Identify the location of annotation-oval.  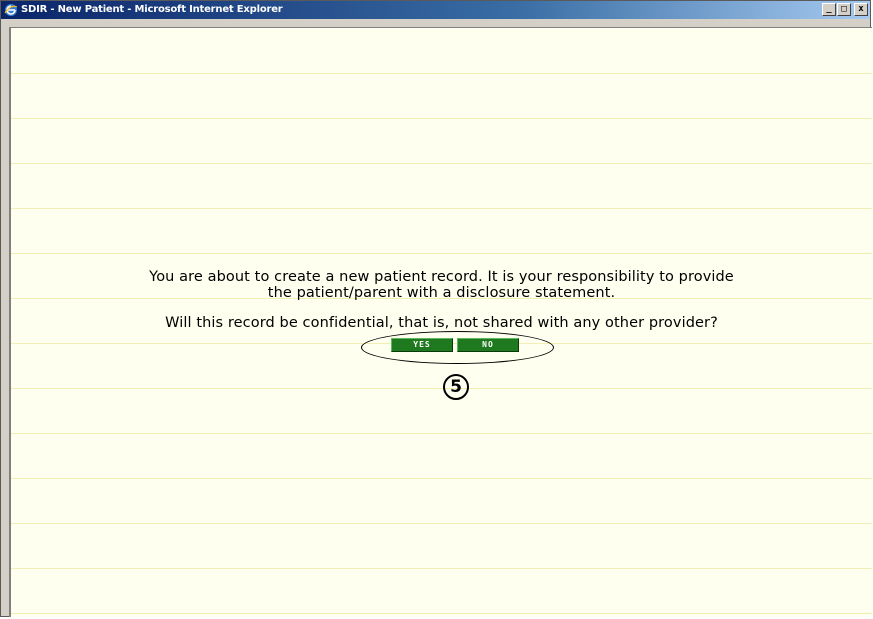
(457, 347).